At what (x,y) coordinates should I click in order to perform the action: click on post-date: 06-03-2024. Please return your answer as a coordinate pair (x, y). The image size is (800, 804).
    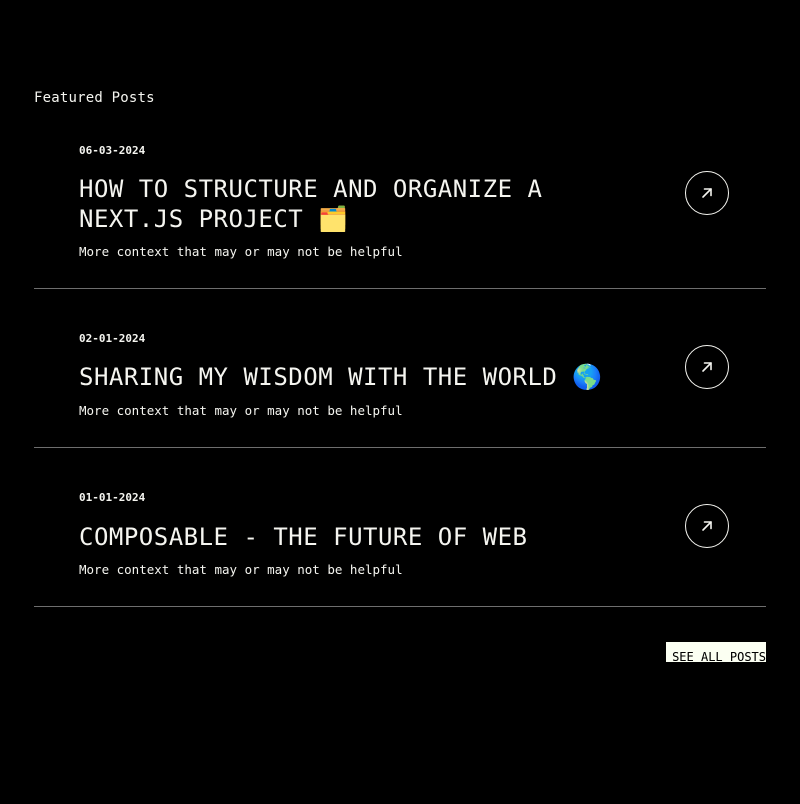
    Looking at the image, I should click on (112, 150).